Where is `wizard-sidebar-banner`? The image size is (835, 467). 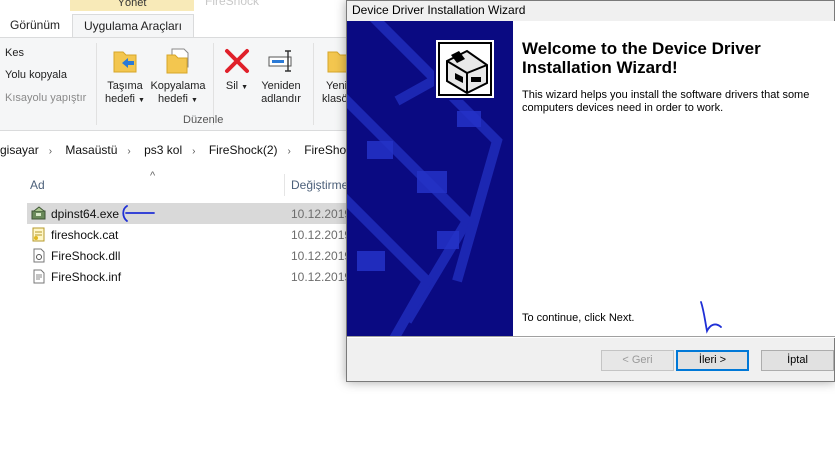 wizard-sidebar-banner is located at coordinates (430, 178).